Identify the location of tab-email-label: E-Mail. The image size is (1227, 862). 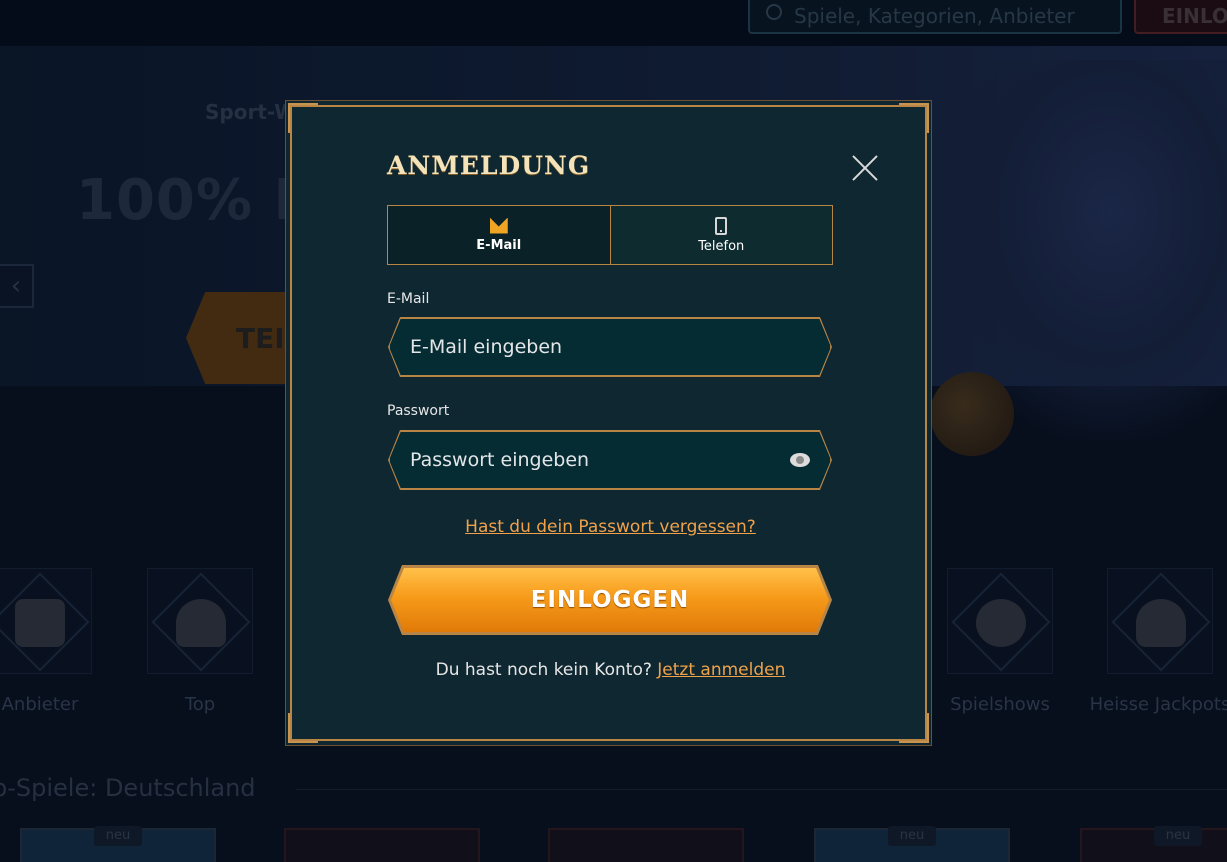
(499, 245).